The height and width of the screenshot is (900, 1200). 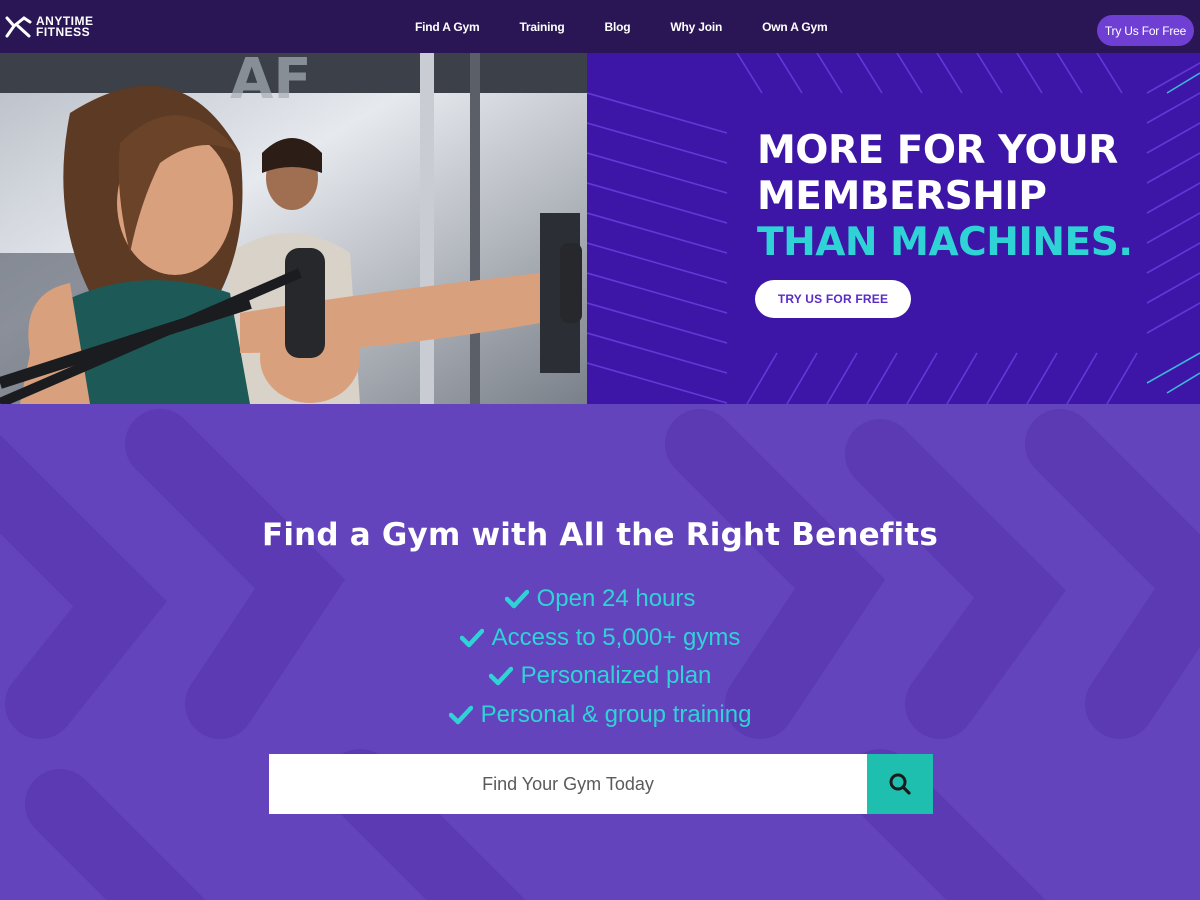 I want to click on gym-search-form, so click(x=601, y=784).